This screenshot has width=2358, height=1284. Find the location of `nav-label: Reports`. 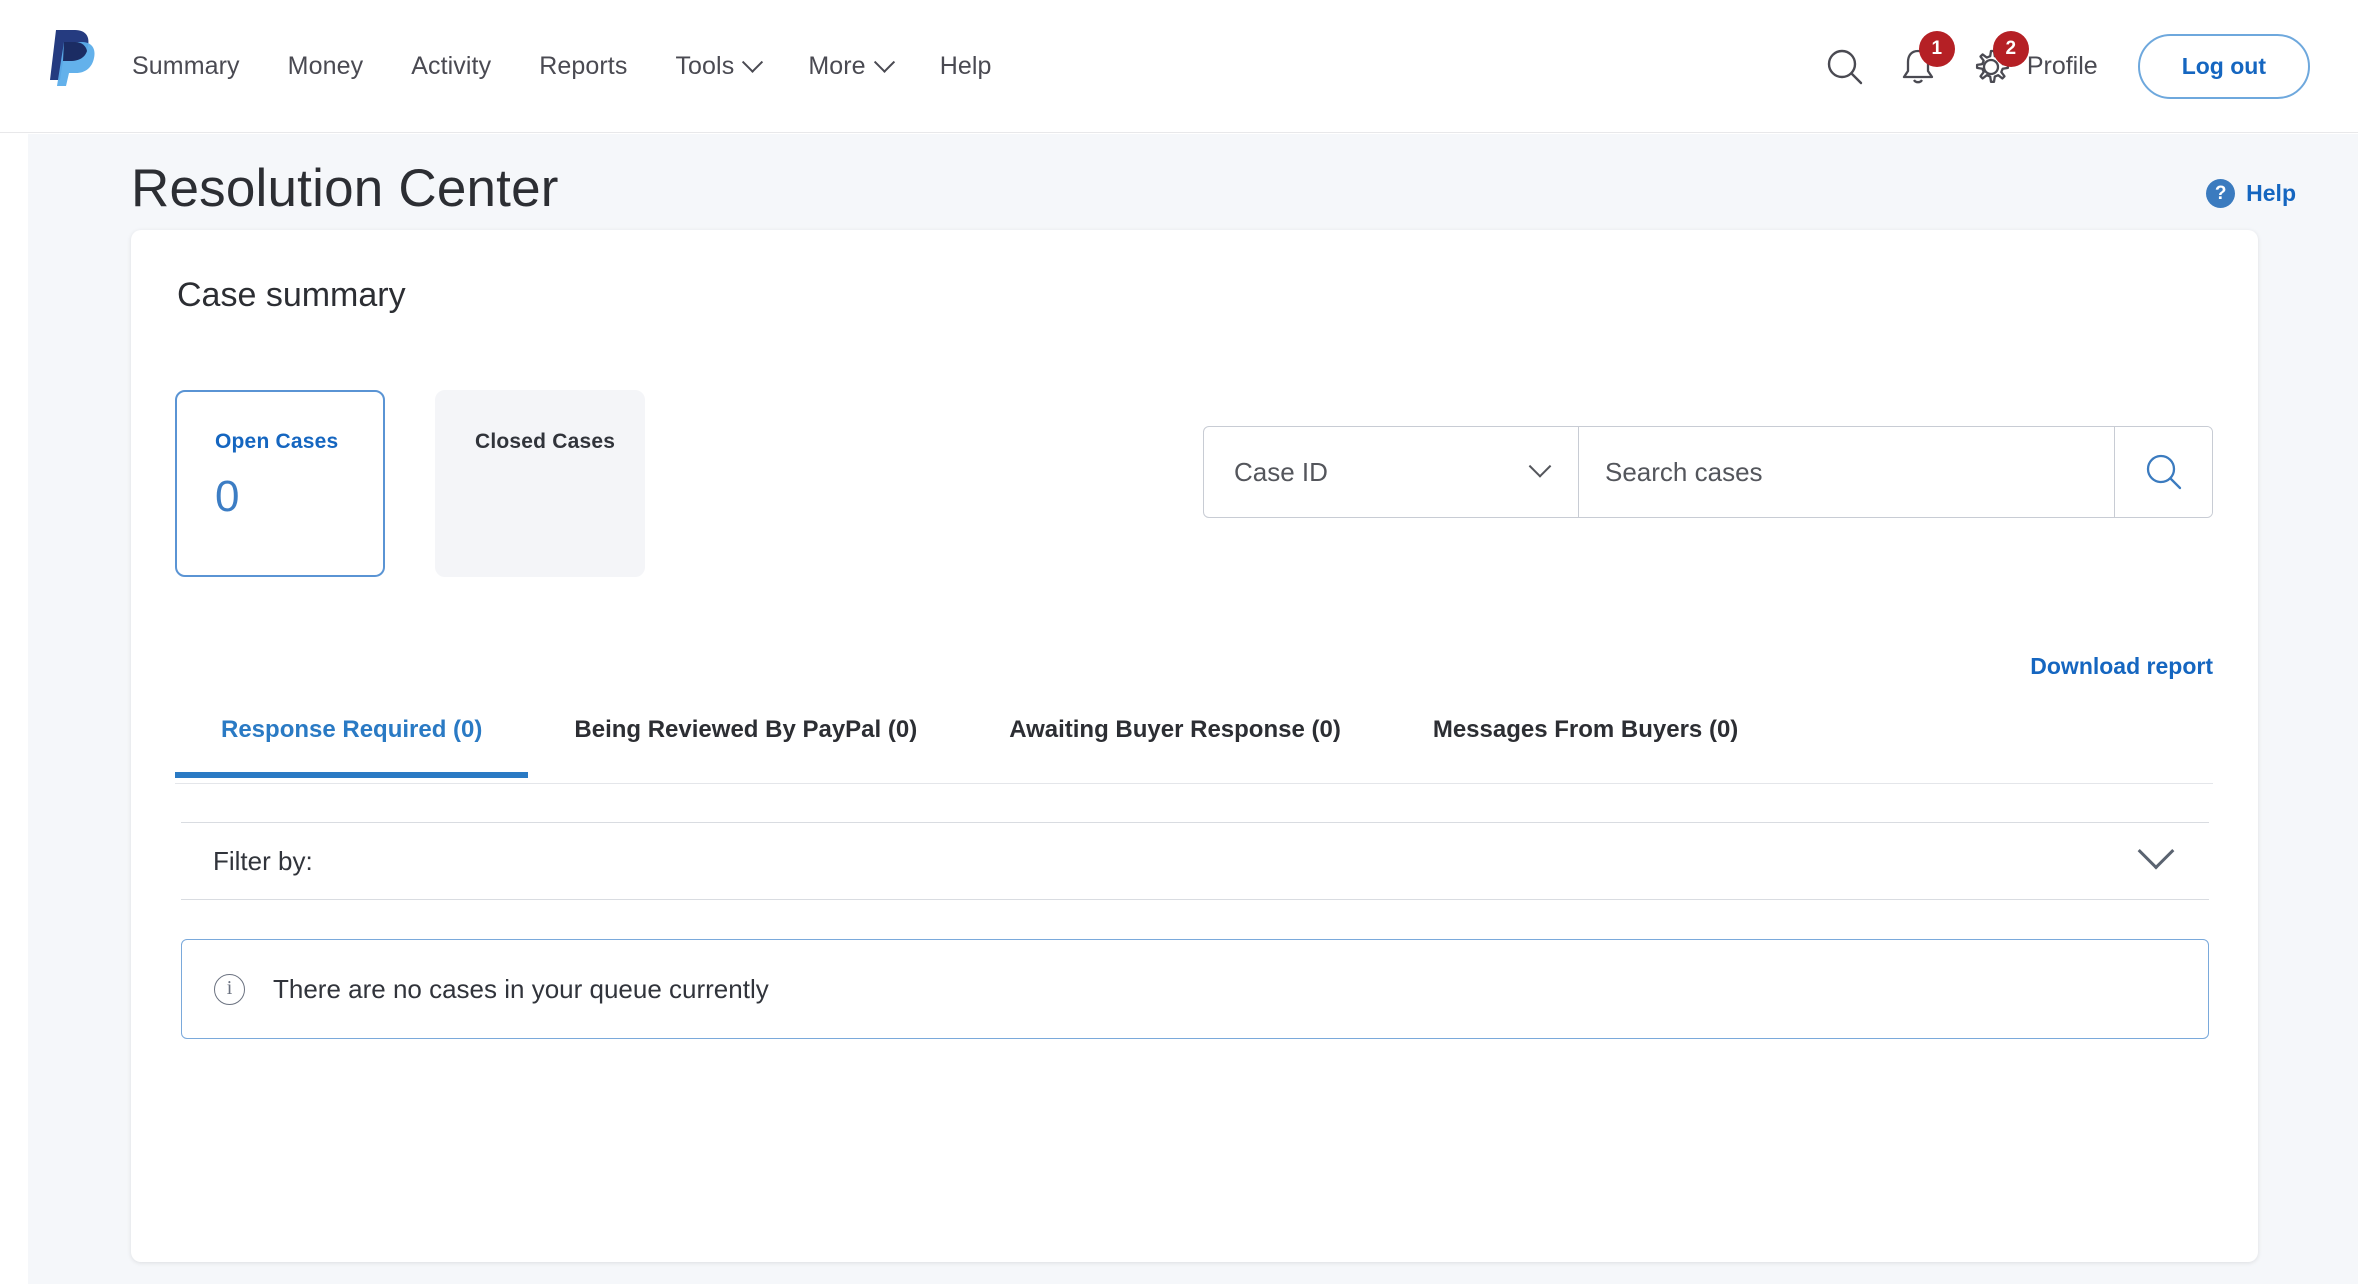

nav-label: Reports is located at coordinates (583, 66).